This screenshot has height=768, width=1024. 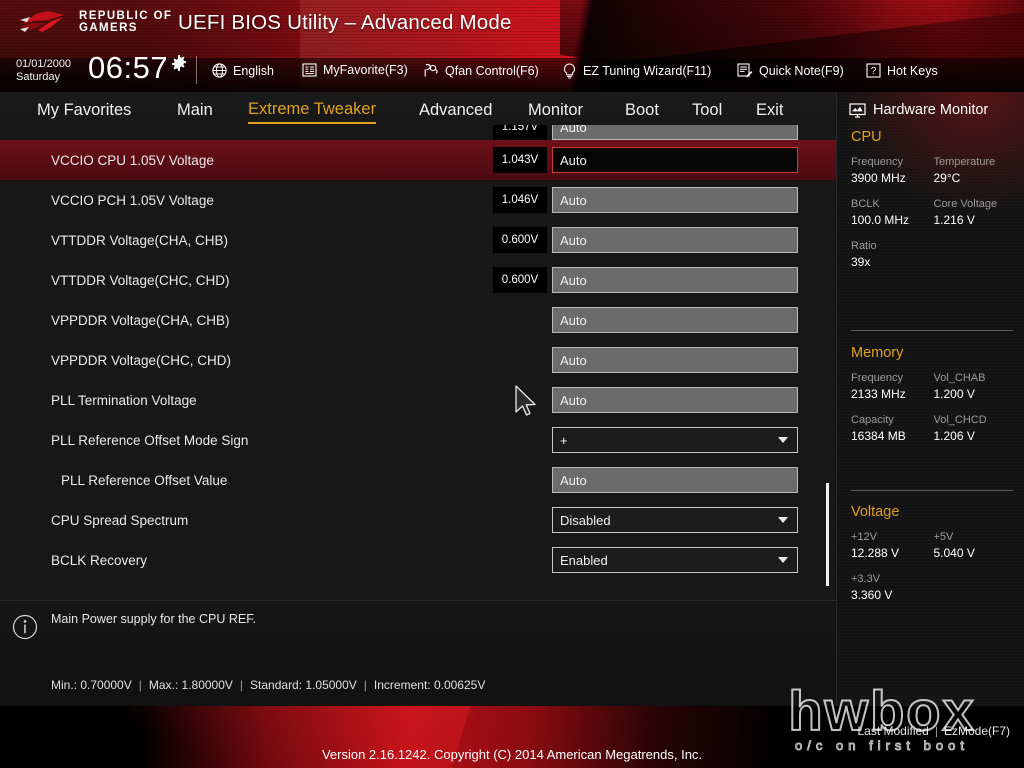 What do you see at coordinates (132, 200) in the screenshot?
I see `setting-label: VCCIO PCH 1.05V Voltage` at bounding box center [132, 200].